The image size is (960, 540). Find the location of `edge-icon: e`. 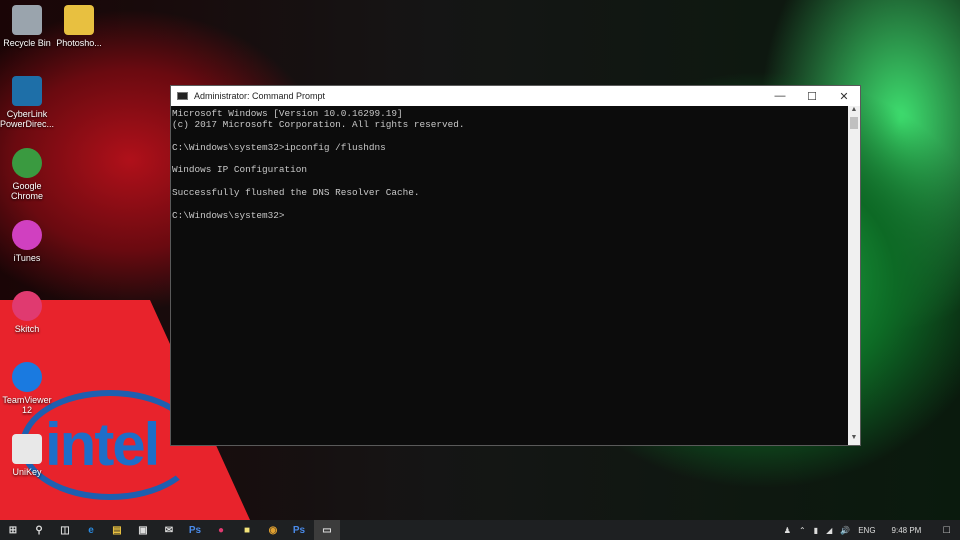

edge-icon: e is located at coordinates (91, 530).